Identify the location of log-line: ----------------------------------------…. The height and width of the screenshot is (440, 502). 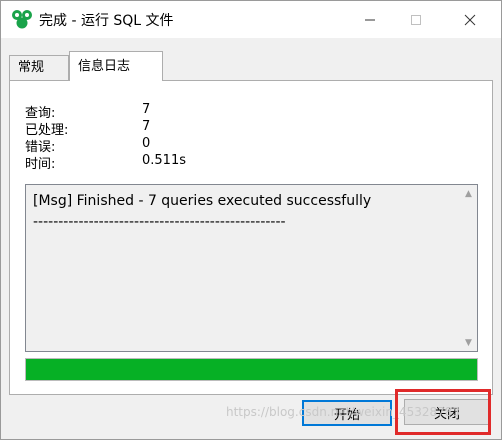
(159, 222).